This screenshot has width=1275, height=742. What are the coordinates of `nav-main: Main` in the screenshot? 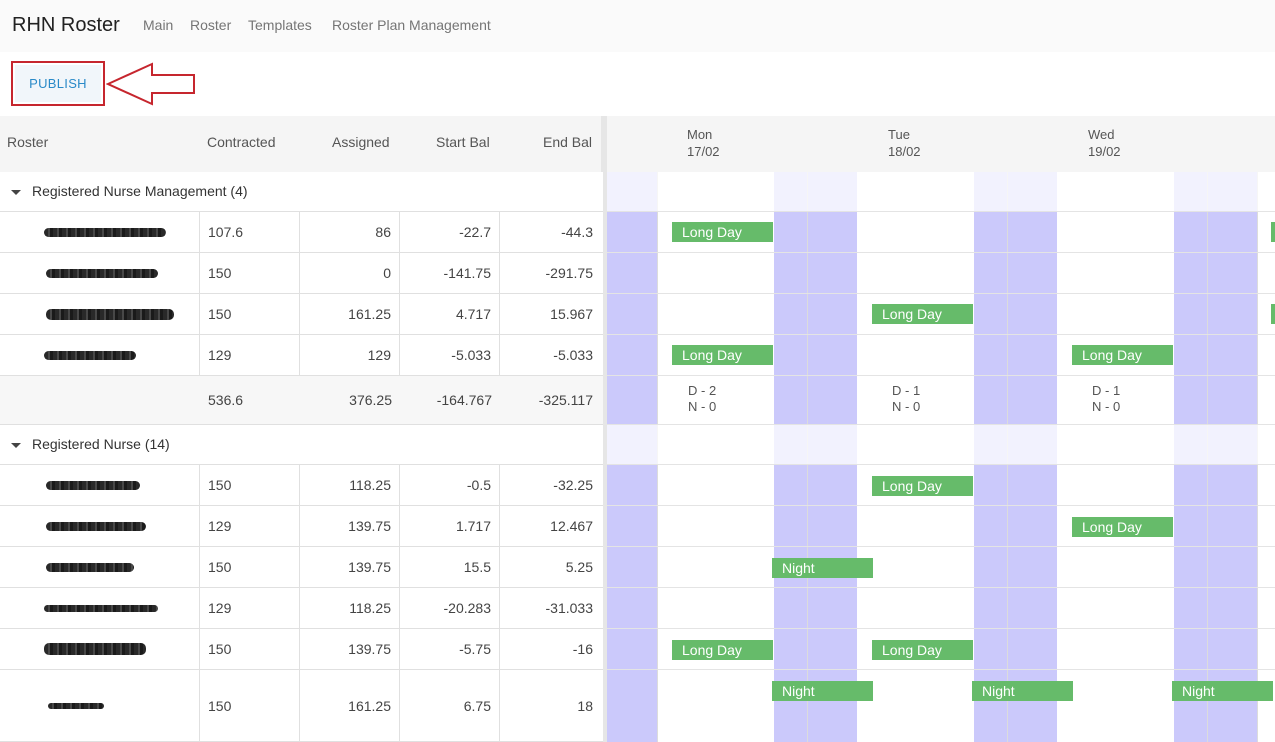 It's located at (158, 25).